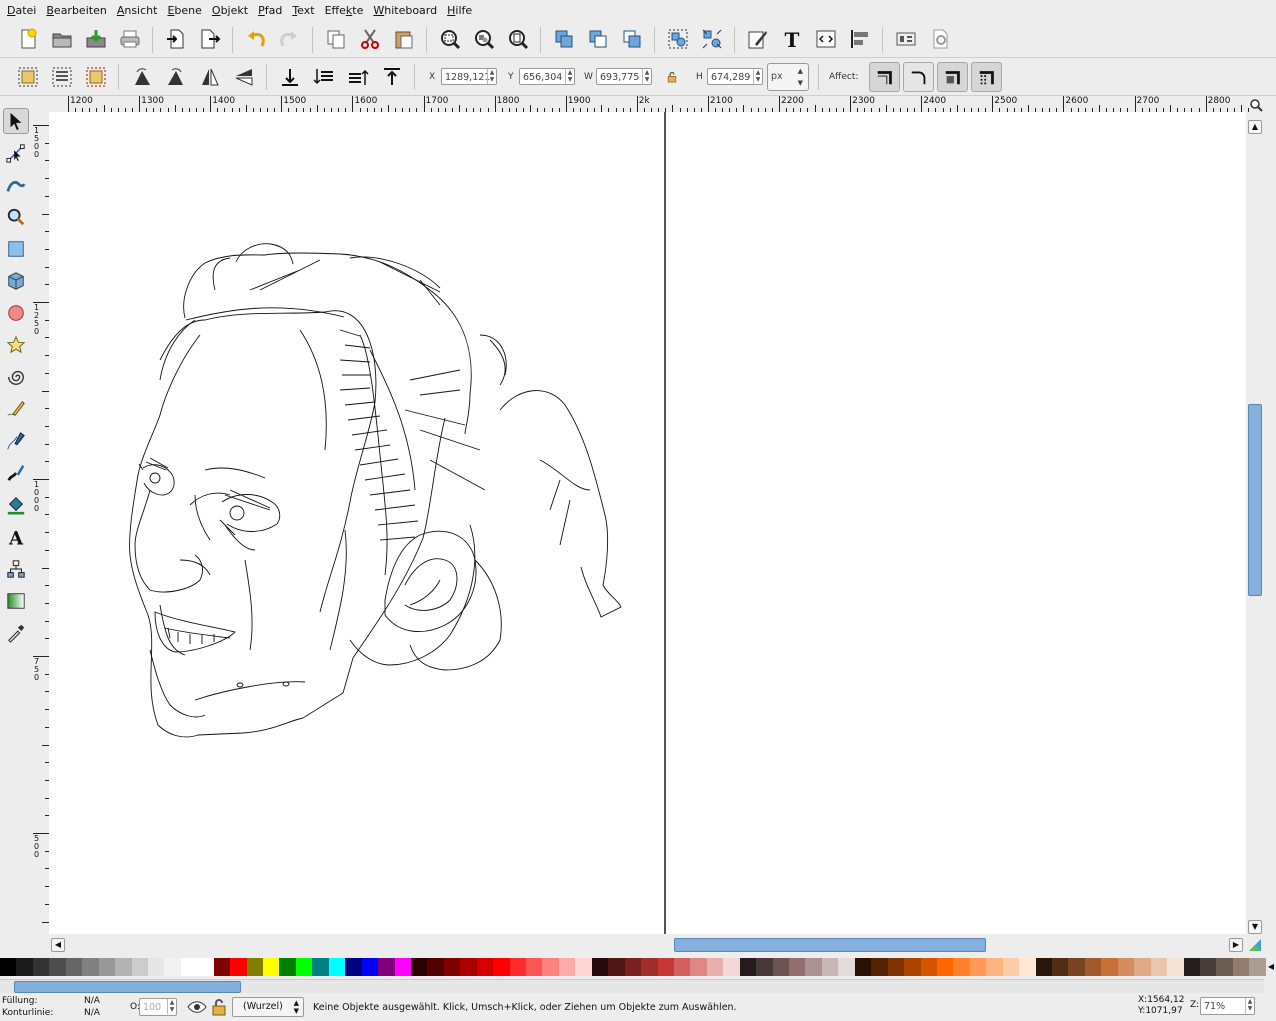 This screenshot has width=1276, height=1021. I want to click on zoom-page-button, so click(518, 39).